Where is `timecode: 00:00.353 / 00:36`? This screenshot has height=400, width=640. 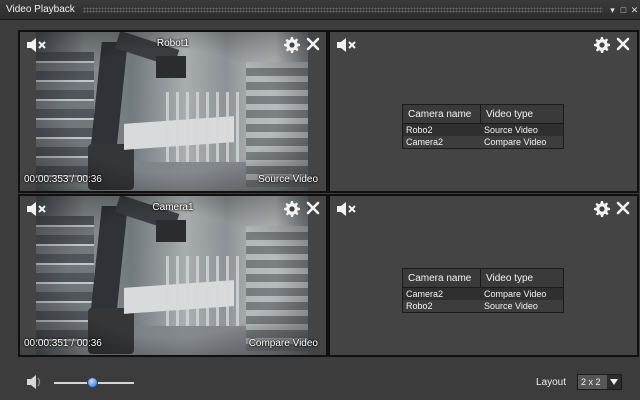
timecode: 00:00.353 / 00:36 is located at coordinates (63, 179).